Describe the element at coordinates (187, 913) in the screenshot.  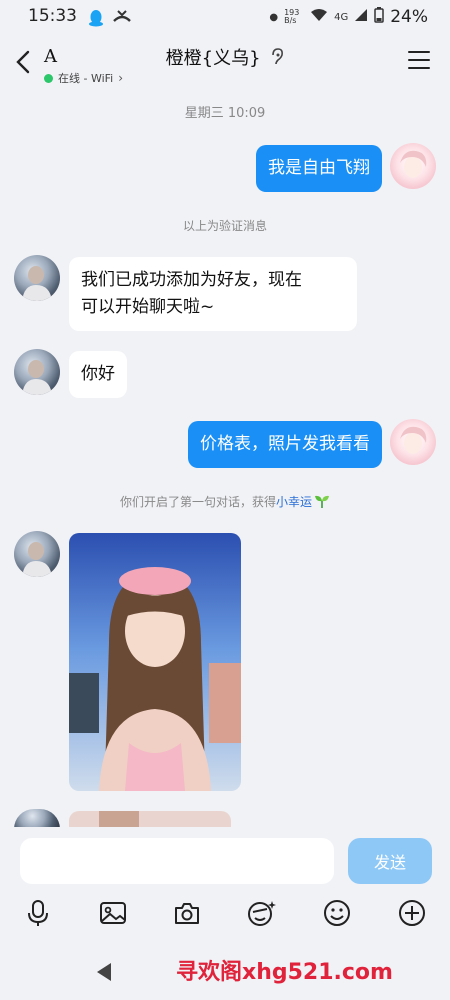
I see `camera-icon` at that location.